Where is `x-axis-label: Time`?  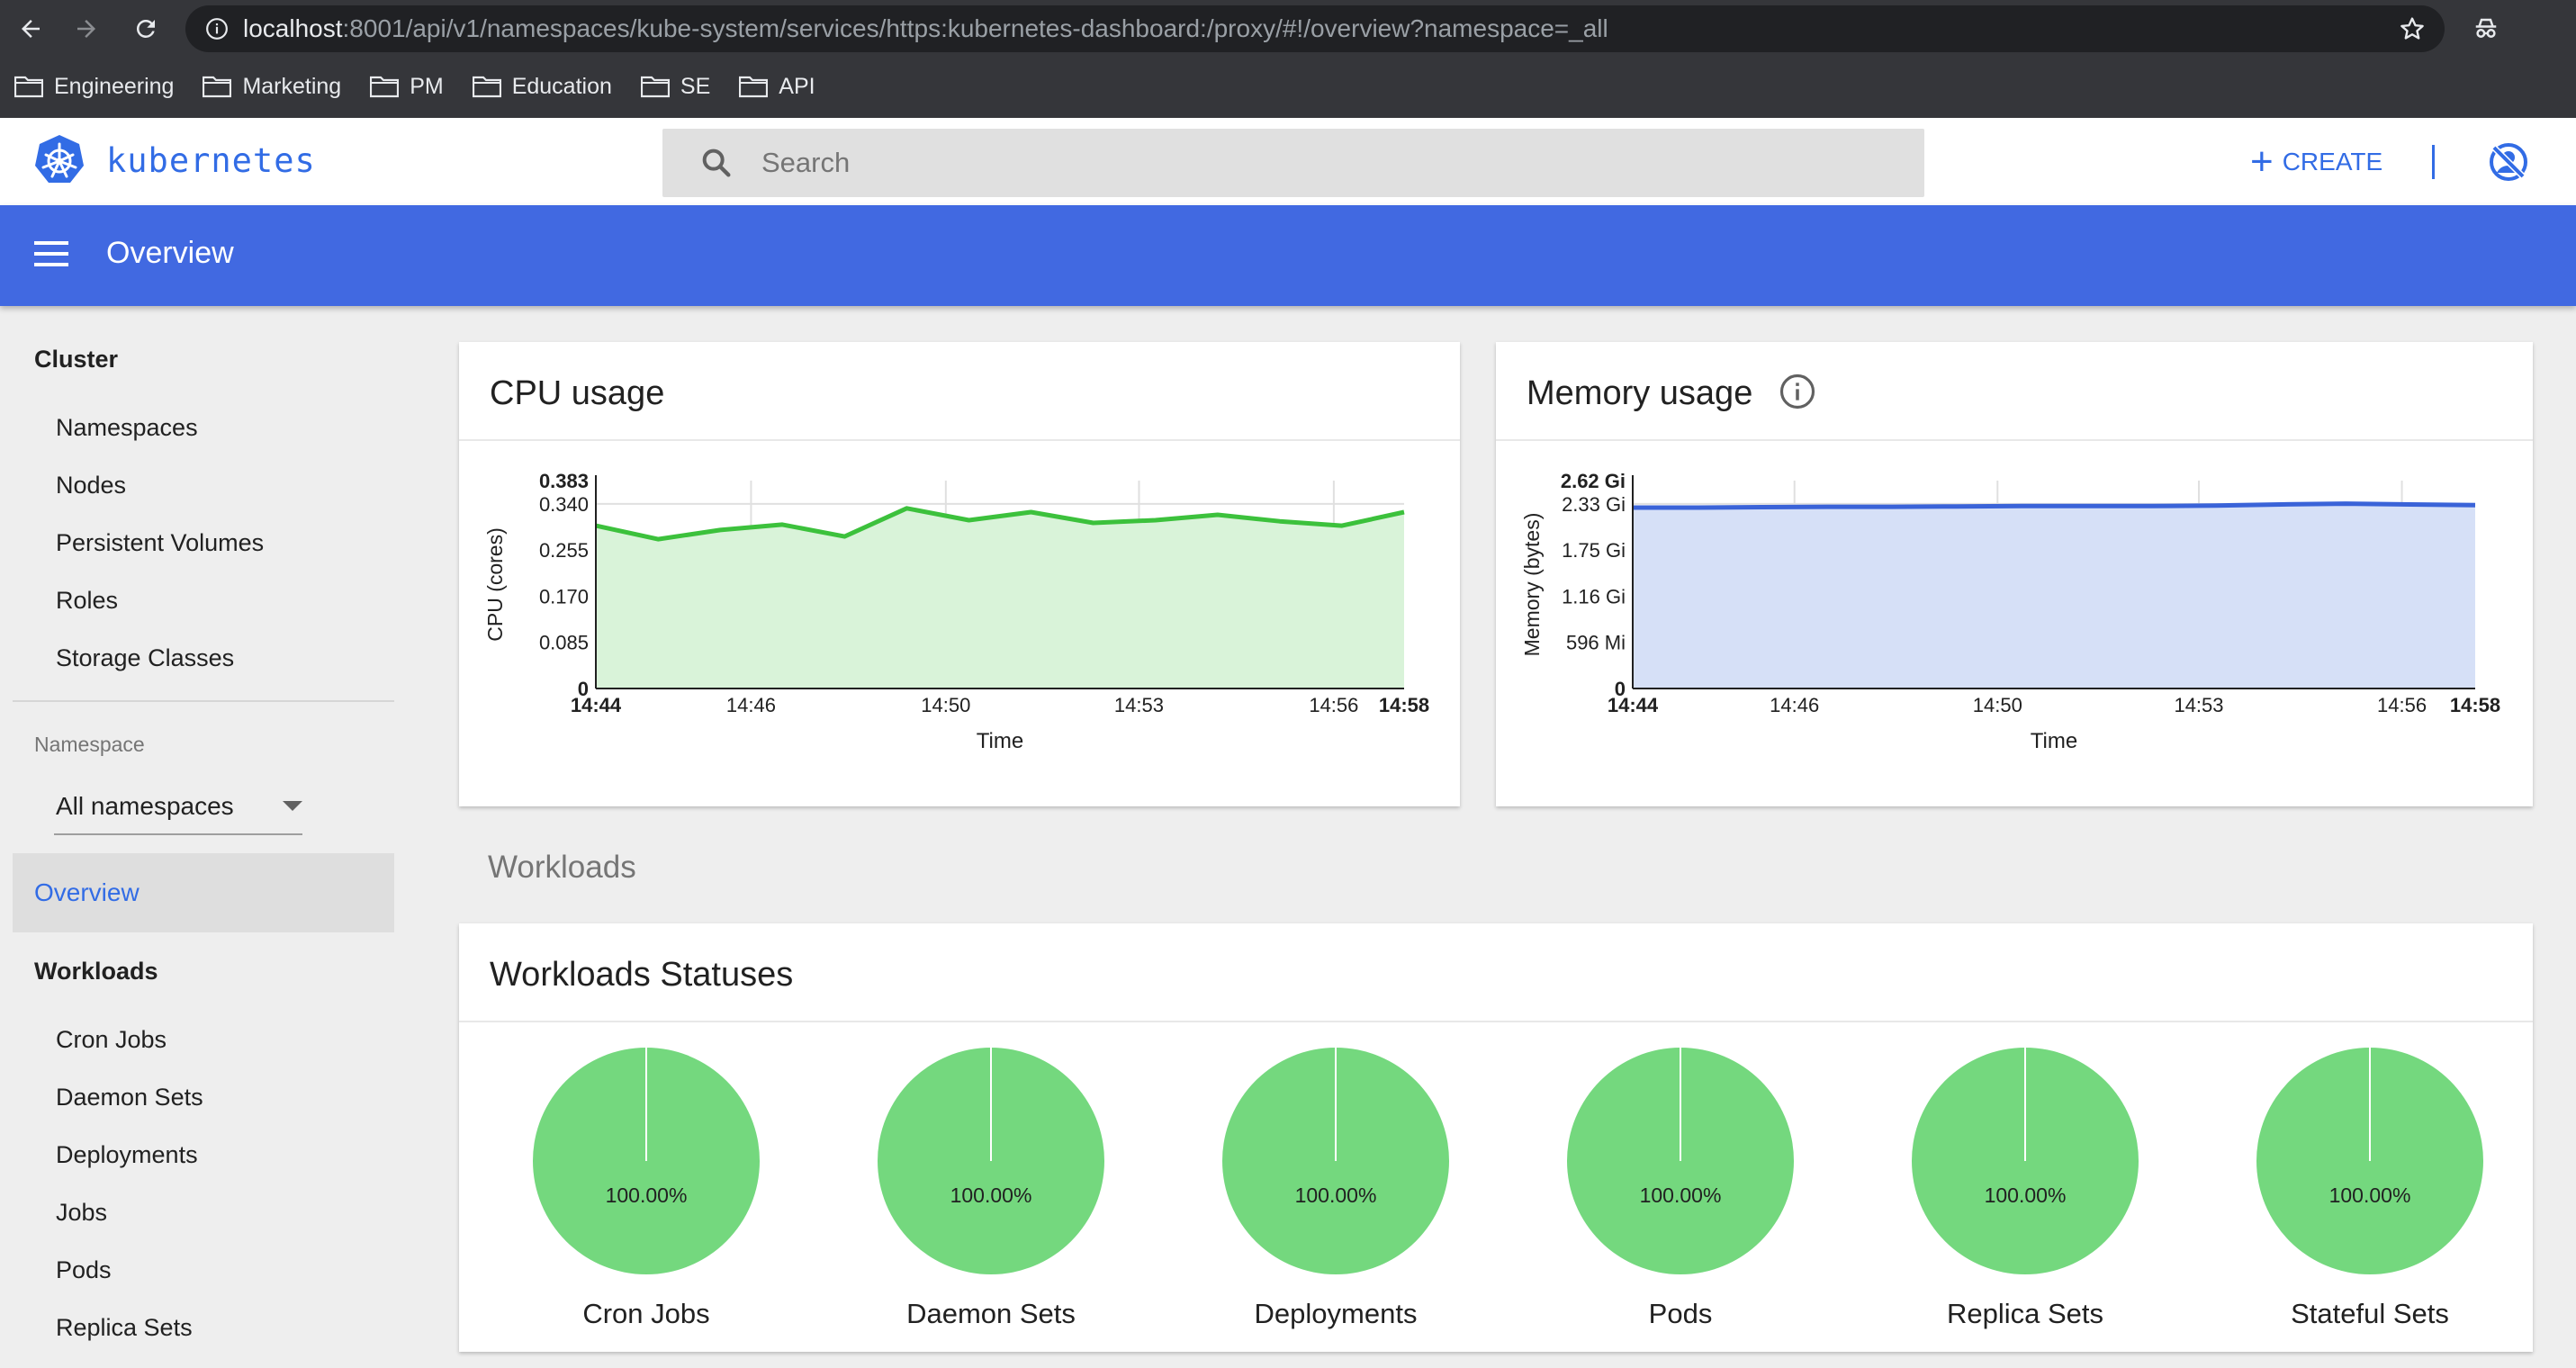 x-axis-label: Time is located at coordinates (2054, 741).